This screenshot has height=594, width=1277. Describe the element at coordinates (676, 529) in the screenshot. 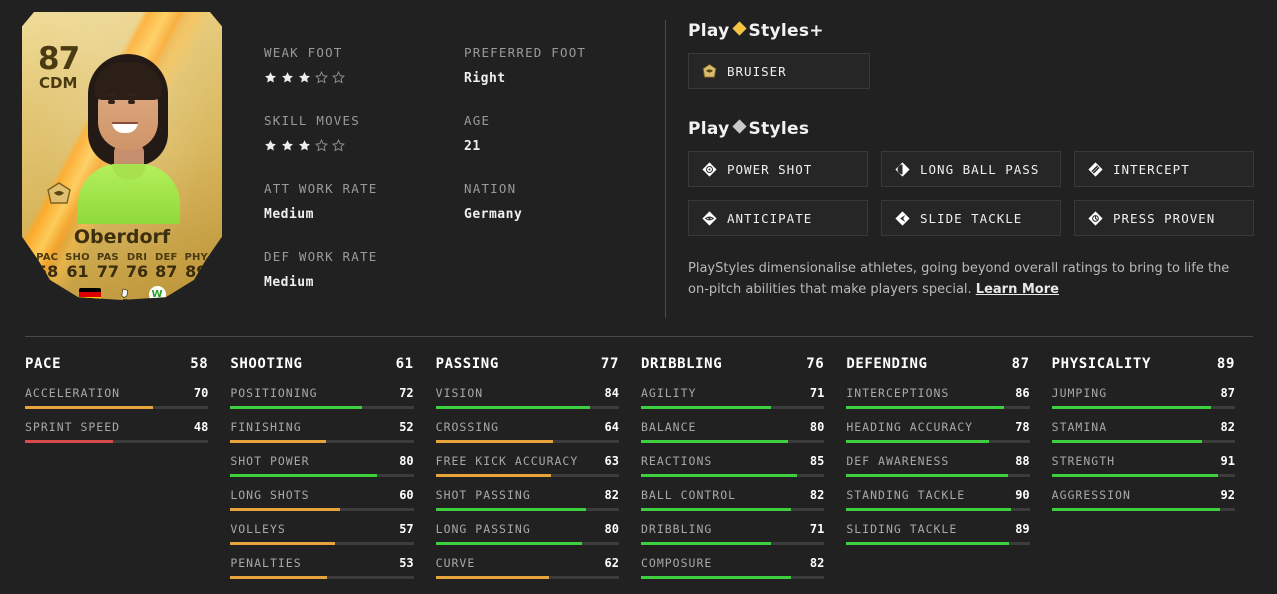

I see `stat-row-name: DRIBBLING` at that location.